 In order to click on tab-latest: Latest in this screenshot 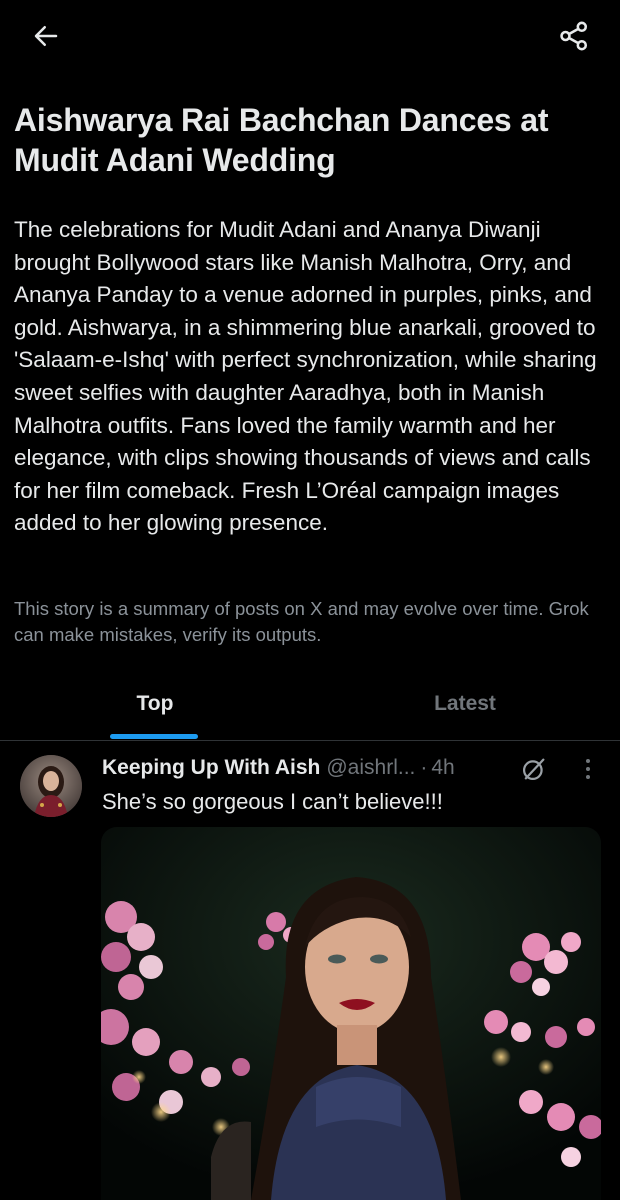, I will do `click(465, 704)`.